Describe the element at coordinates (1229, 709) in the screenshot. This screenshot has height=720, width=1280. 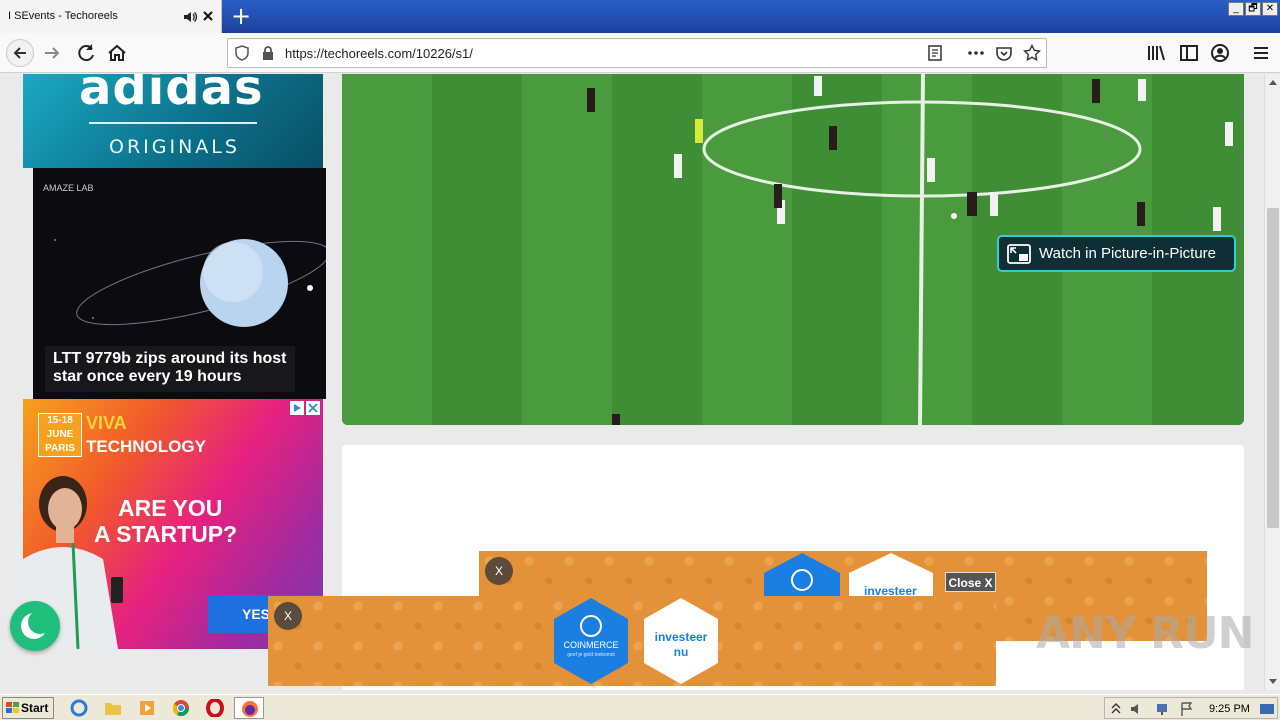
I see `taskbar-clock: 9:25 PM` at that location.